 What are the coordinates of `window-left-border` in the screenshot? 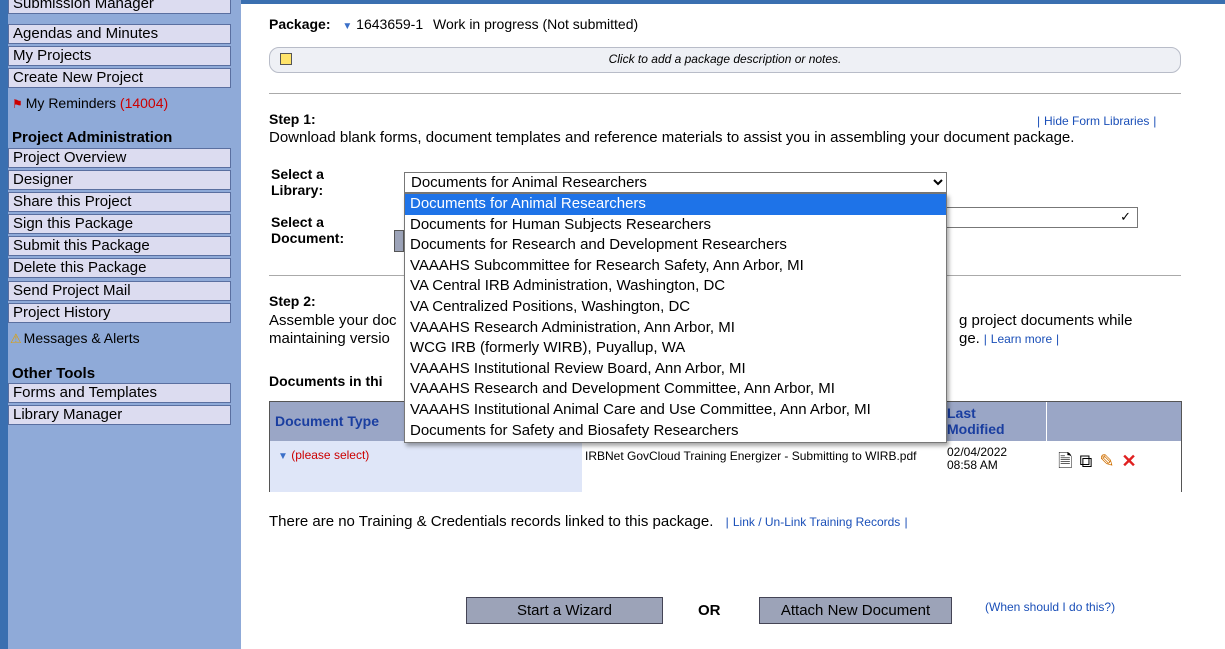 It's located at (4, 324).